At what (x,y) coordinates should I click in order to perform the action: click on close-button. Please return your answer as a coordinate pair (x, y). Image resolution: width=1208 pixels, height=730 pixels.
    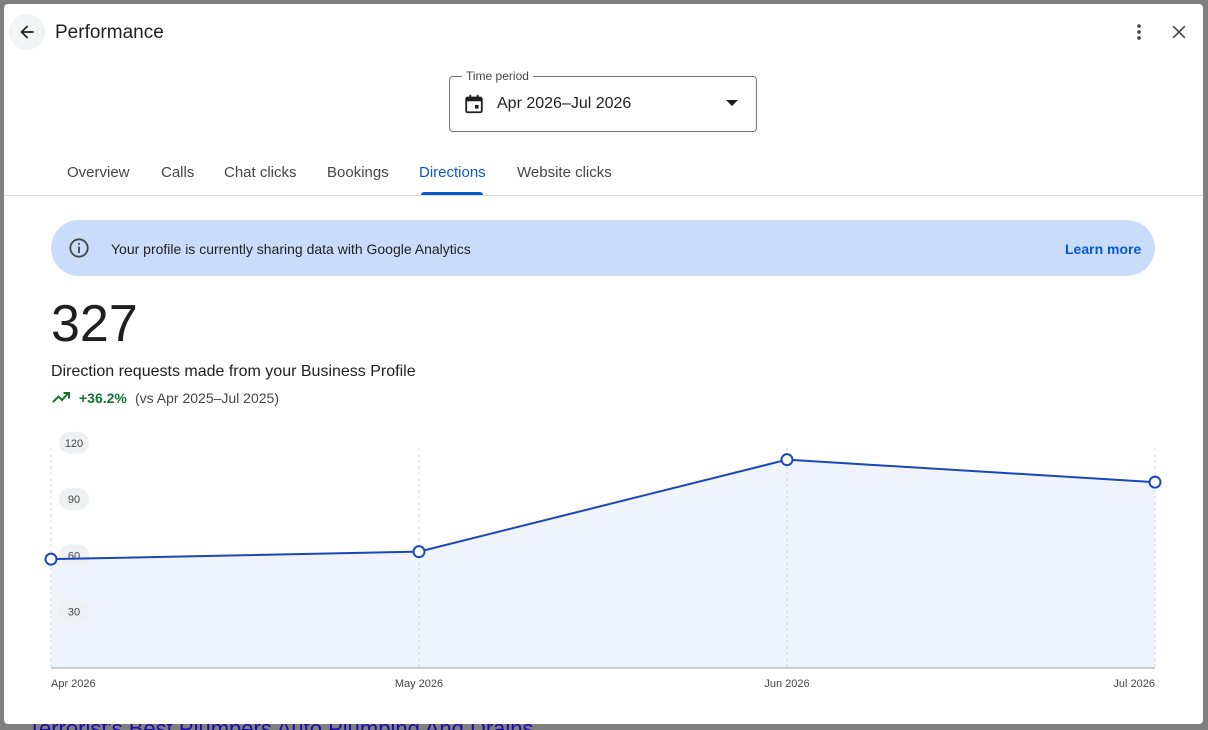
    Looking at the image, I should click on (1179, 32).